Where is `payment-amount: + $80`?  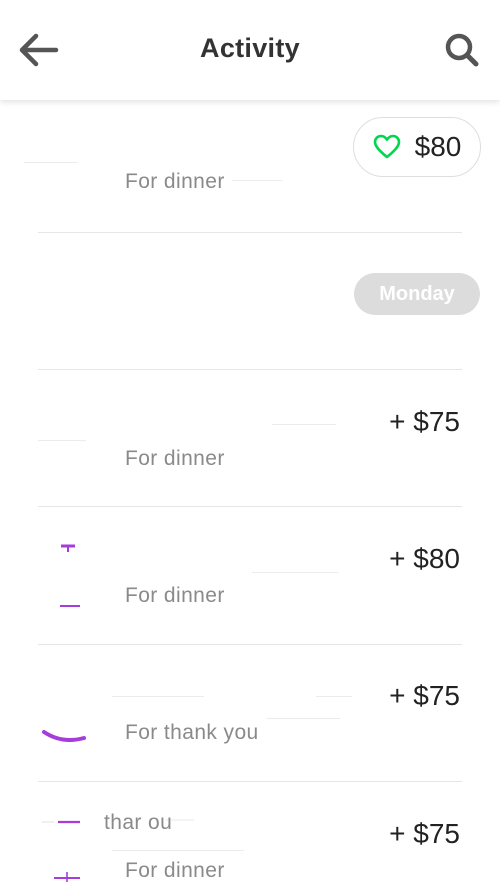 payment-amount: + $80 is located at coordinates (424, 558).